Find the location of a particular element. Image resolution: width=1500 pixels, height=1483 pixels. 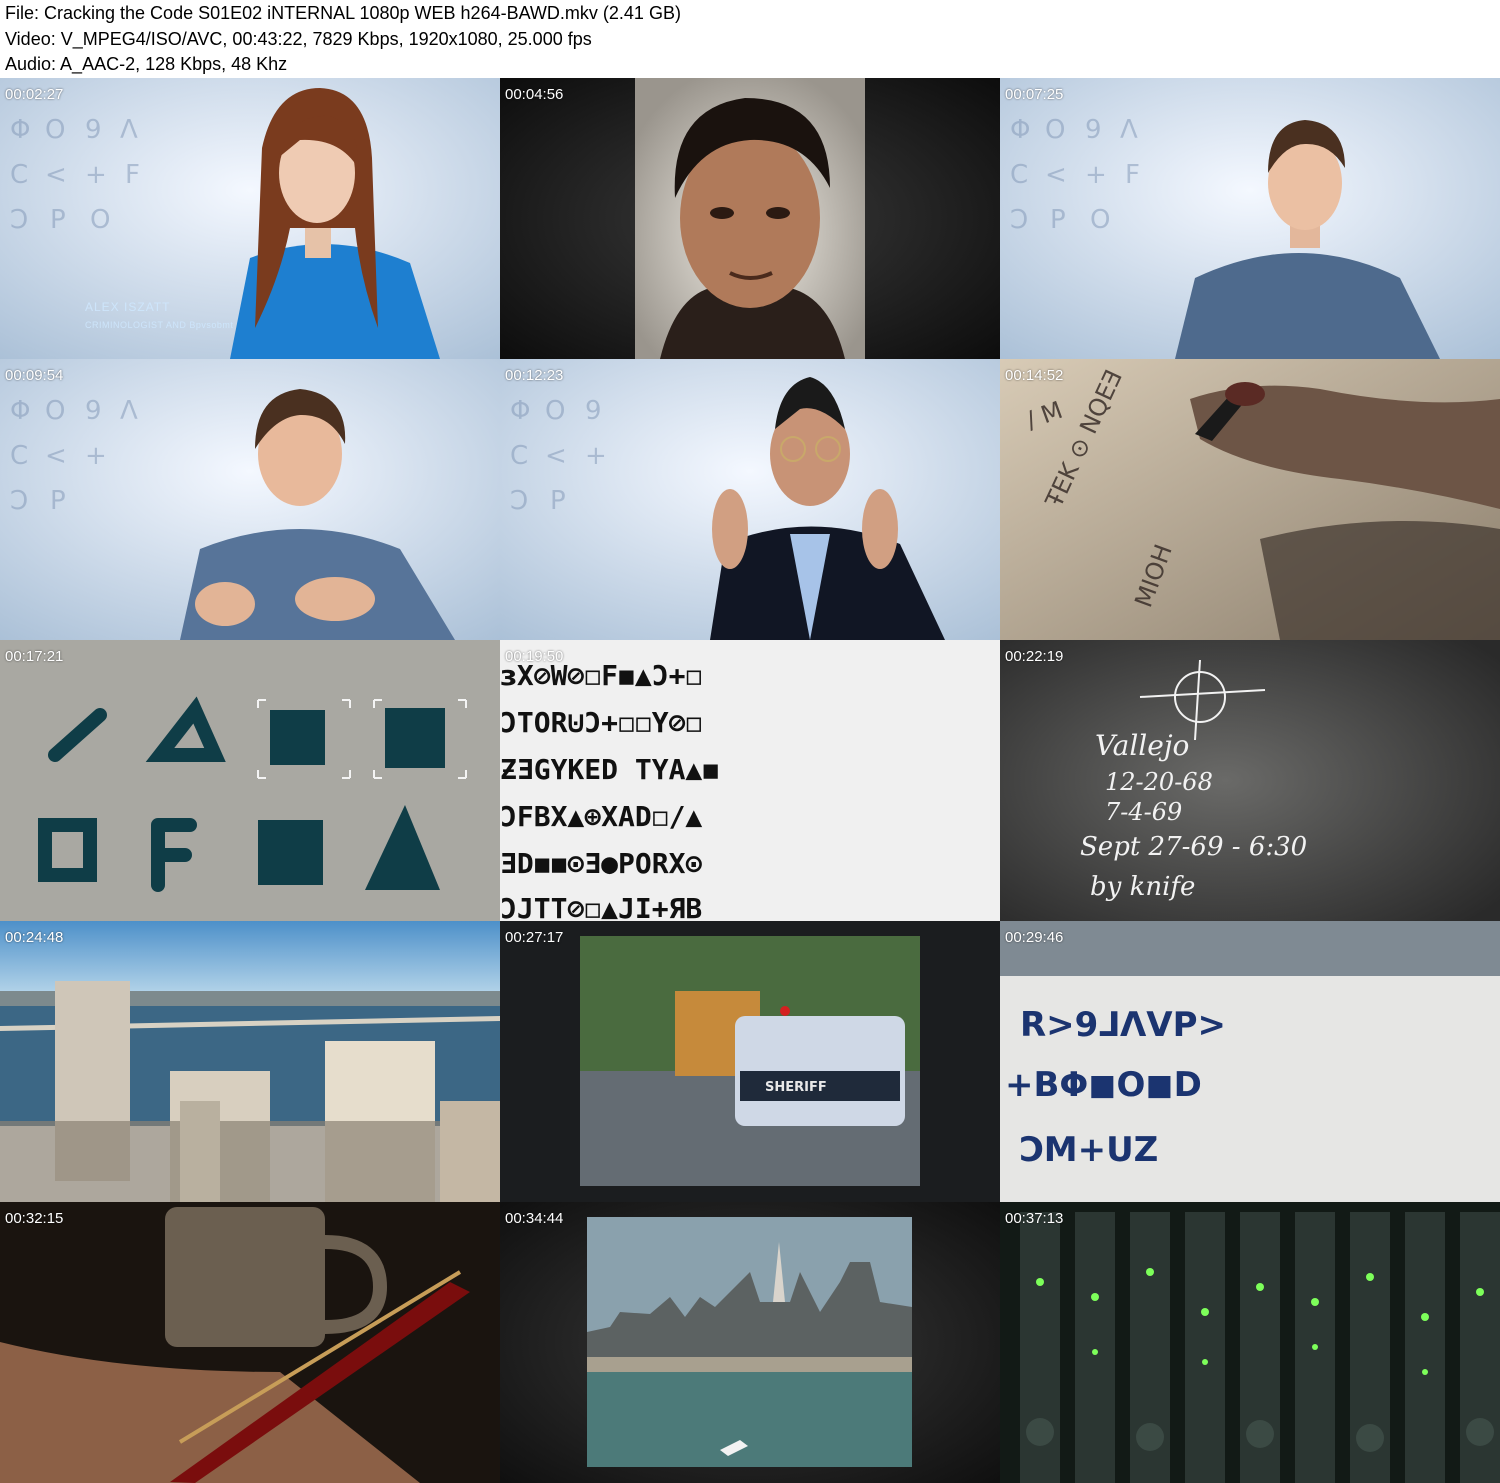

city-bay-bridge-frame is located at coordinates (250, 1061).